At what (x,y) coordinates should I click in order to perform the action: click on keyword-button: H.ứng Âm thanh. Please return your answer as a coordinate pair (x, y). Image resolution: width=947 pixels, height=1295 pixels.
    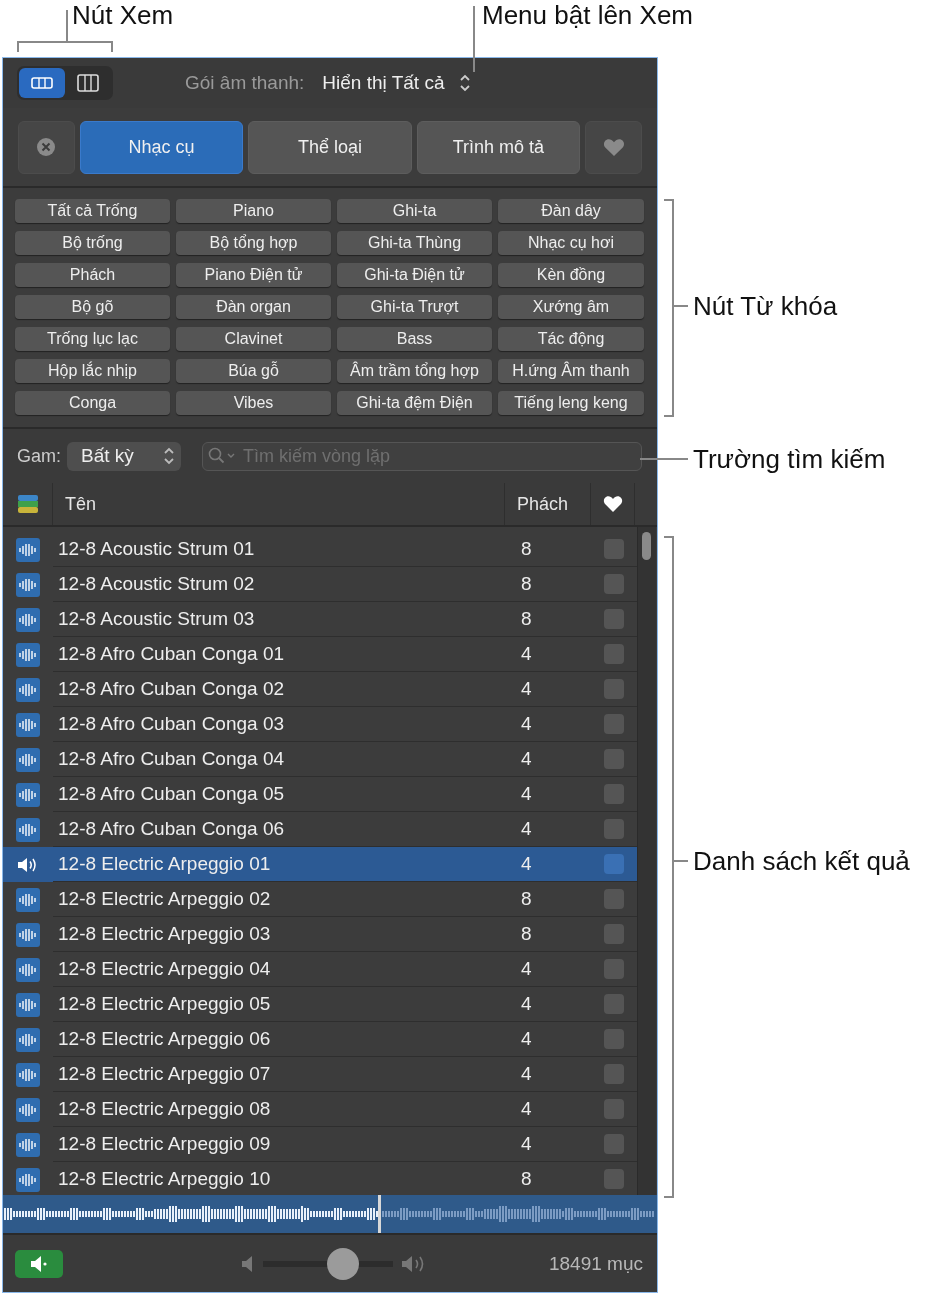
    Looking at the image, I should click on (571, 371).